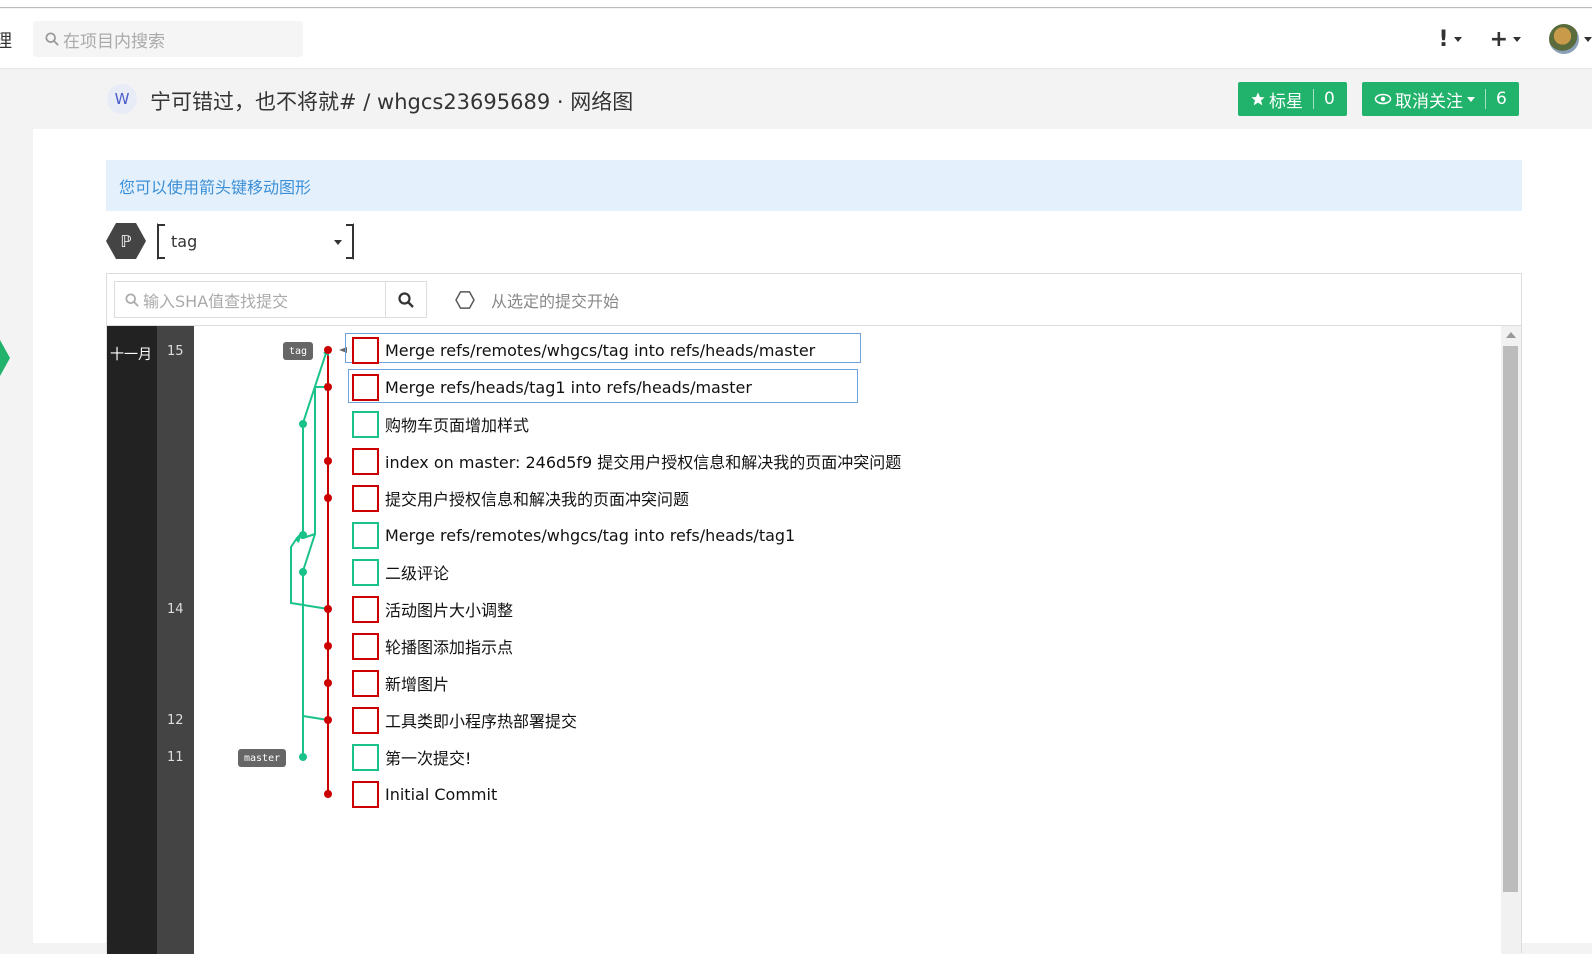 Image resolution: width=1592 pixels, height=954 pixels. What do you see at coordinates (796, 39) in the screenshot?
I see `top-navbar: 理 在项目内搜索 ! +` at bounding box center [796, 39].